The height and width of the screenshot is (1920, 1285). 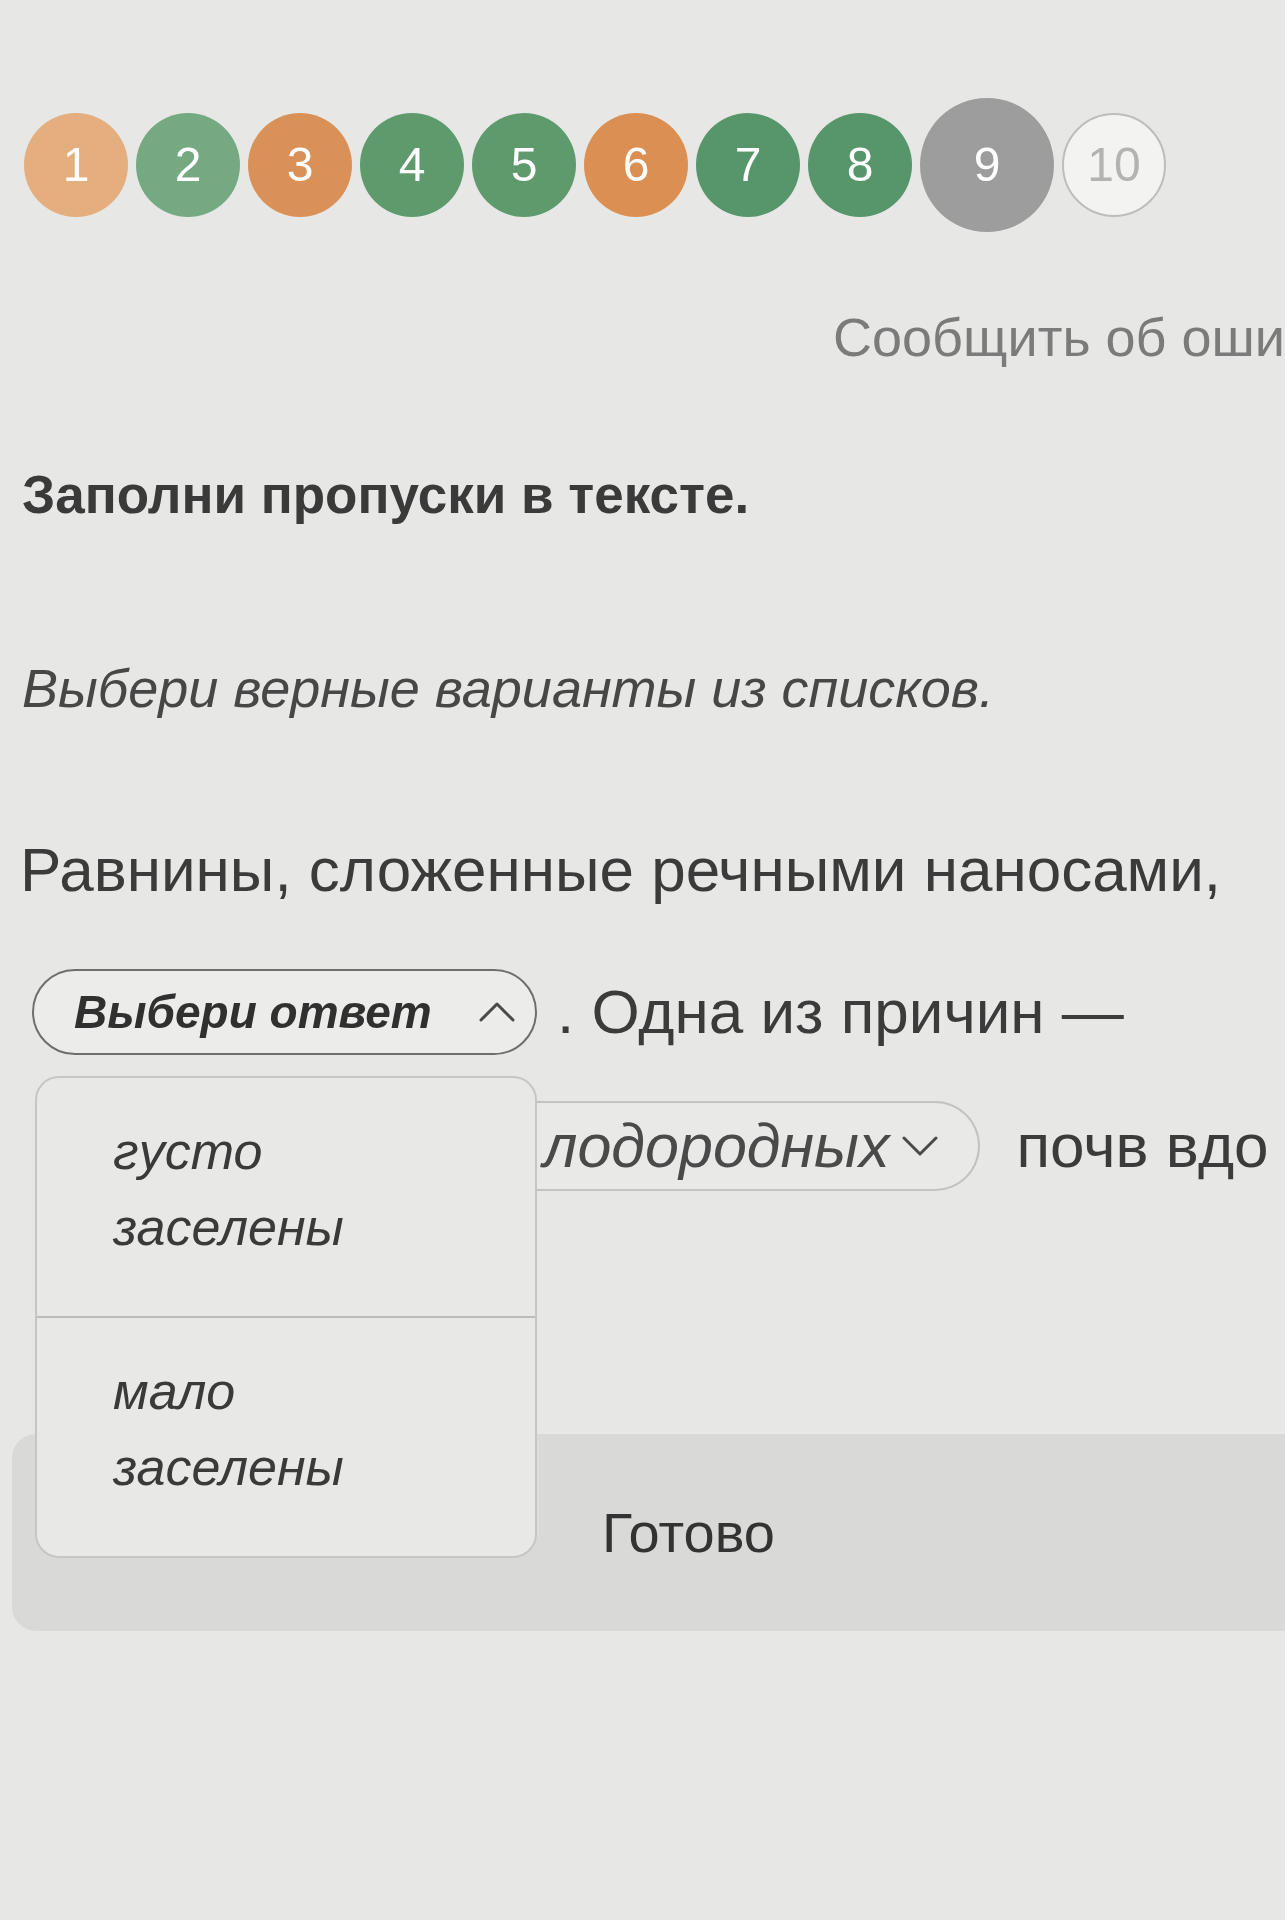 What do you see at coordinates (76, 165) in the screenshot?
I see `step-button: 1` at bounding box center [76, 165].